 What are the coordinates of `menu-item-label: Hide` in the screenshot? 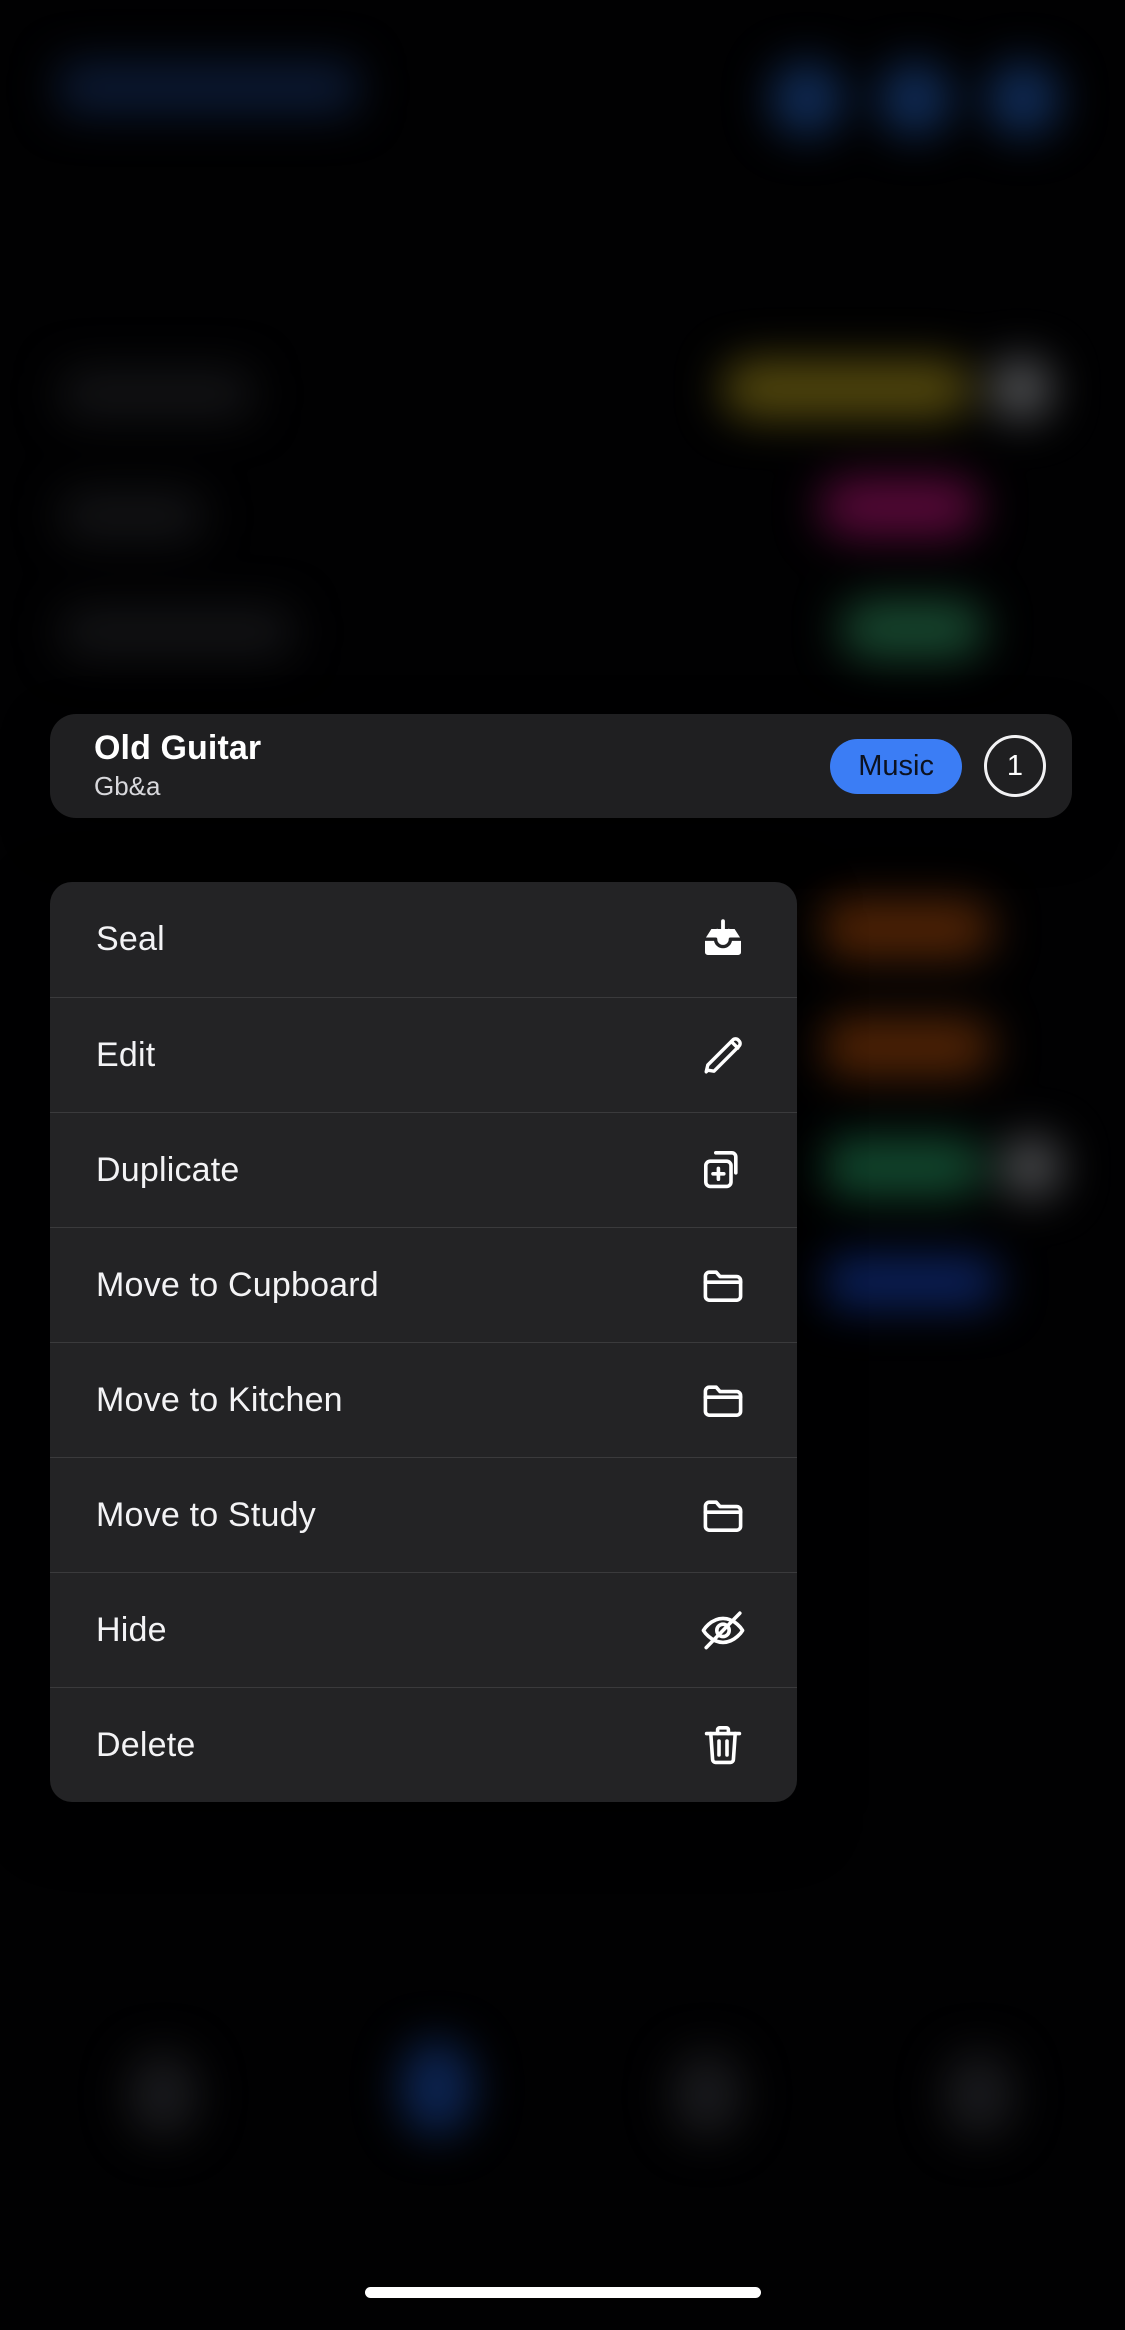 It's located at (131, 1629).